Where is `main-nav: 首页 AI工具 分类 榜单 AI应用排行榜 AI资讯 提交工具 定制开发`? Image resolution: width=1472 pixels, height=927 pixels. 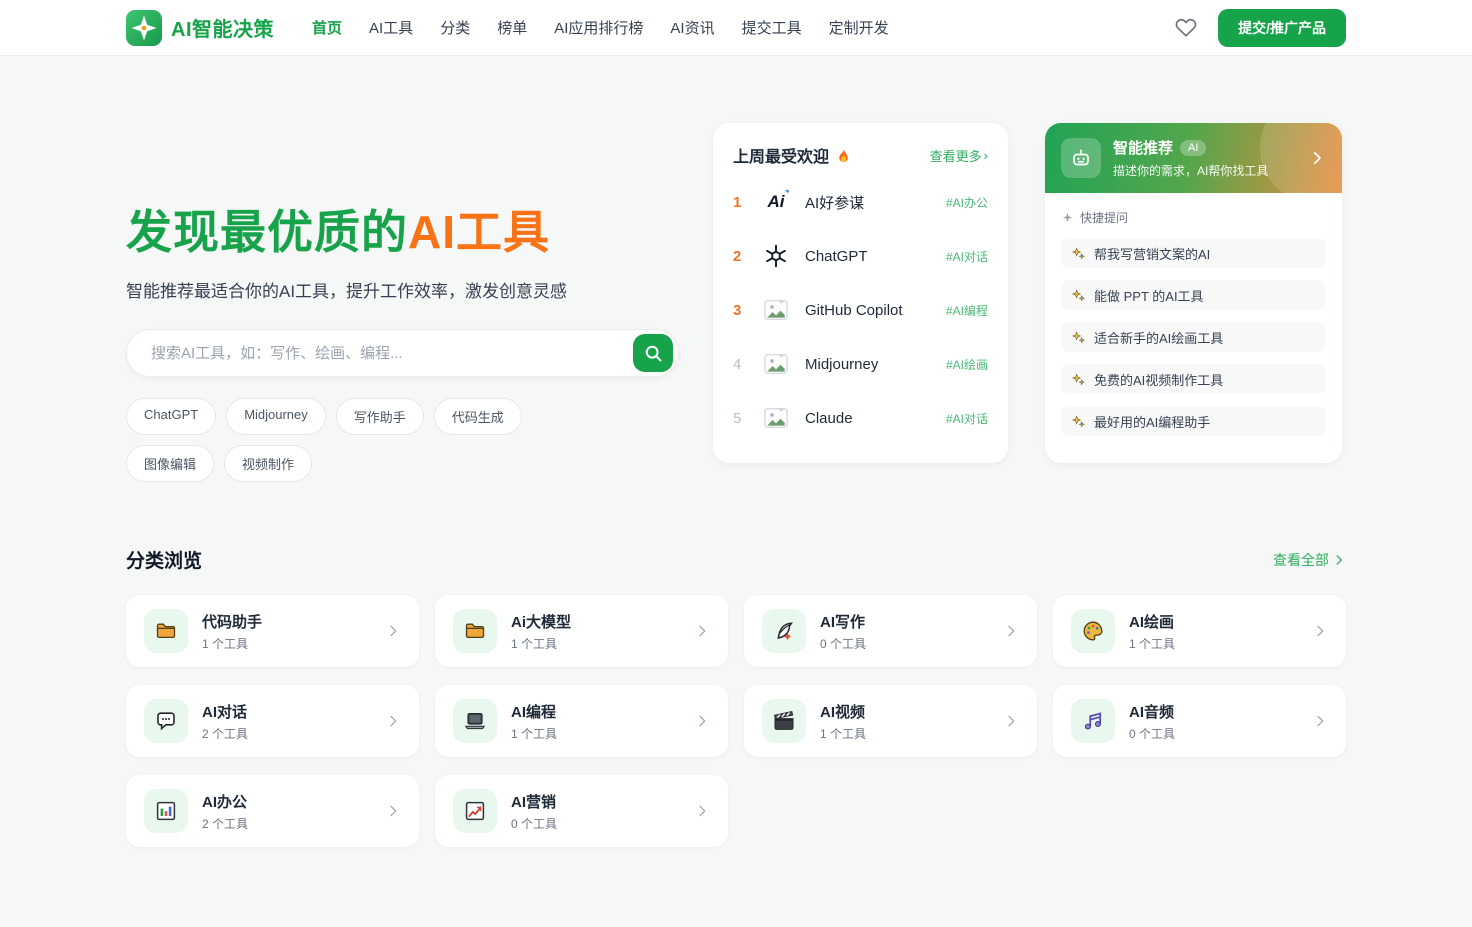
main-nav: 首页 AI工具 分类 榜单 AI应用排行榜 AI资讯 提交工具 定制开发 is located at coordinates (600, 27).